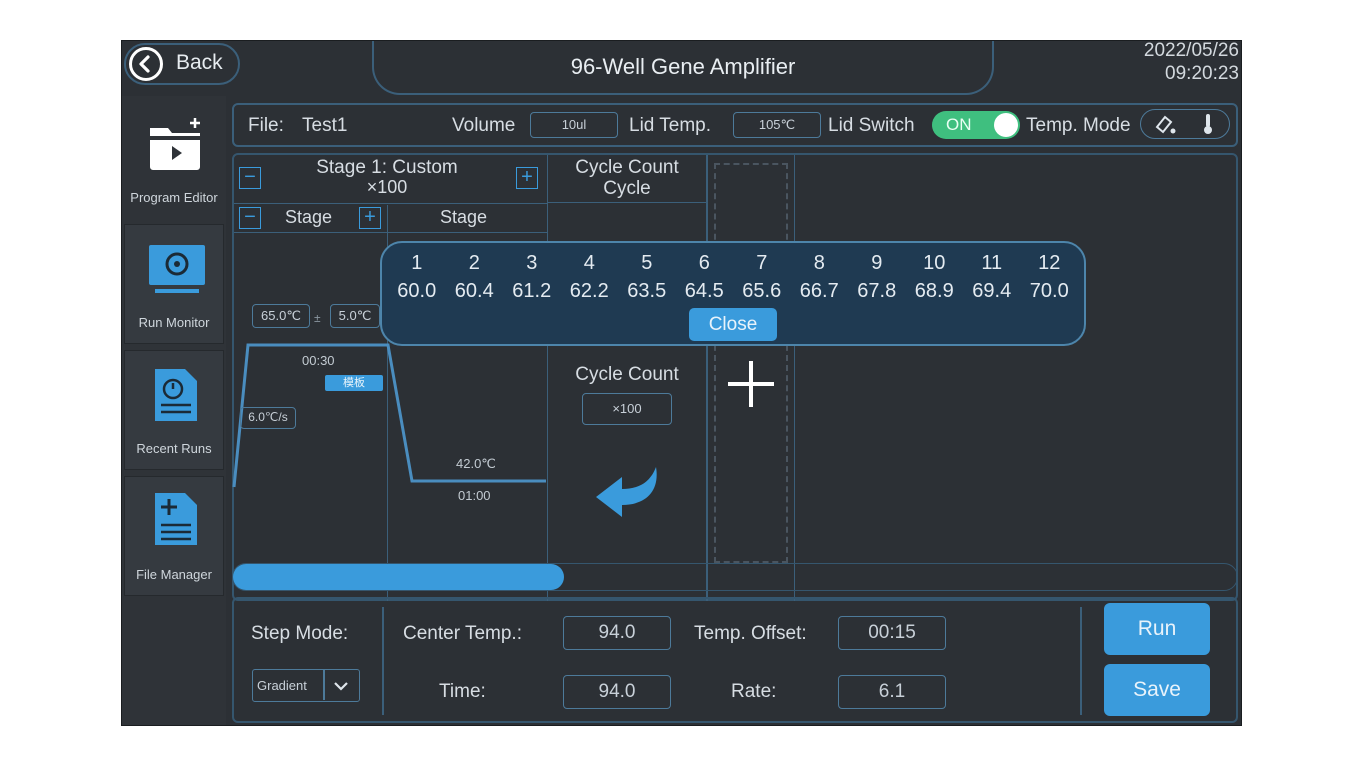  I want to click on stage-col1-label: Stage, so click(309, 217).